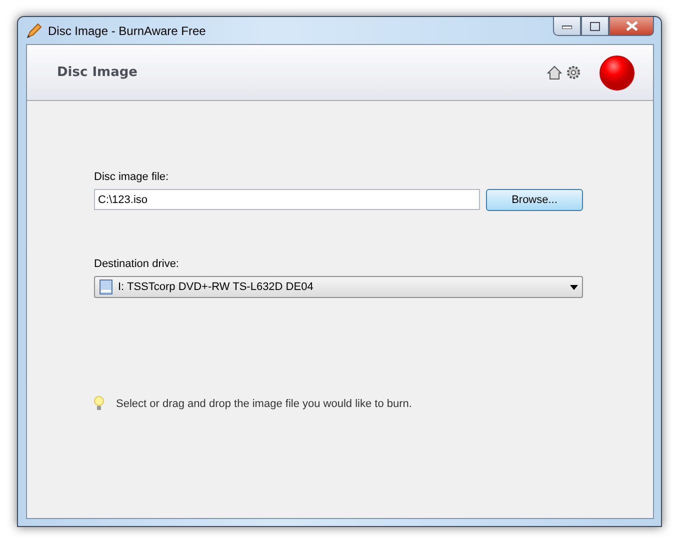 The height and width of the screenshot is (547, 684). I want to click on close-icon, so click(632, 26).